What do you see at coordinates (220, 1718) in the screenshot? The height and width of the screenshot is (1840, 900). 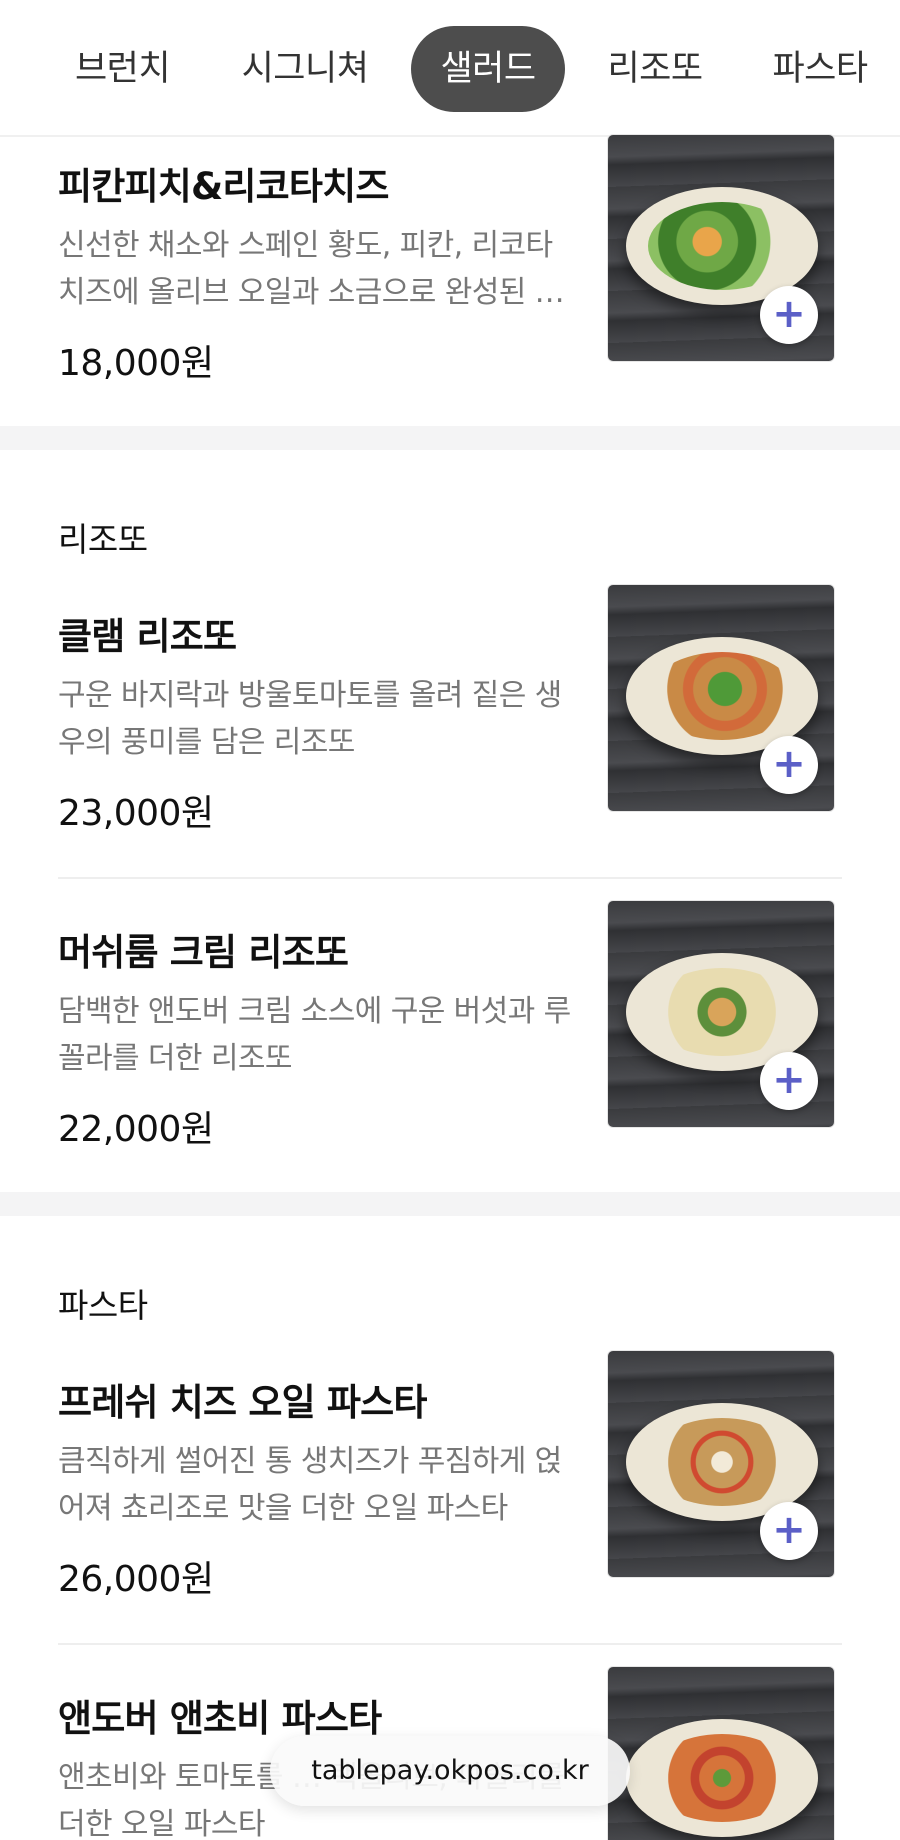 I see `menu-item-name: 앤도버 앤초비 파스타` at bounding box center [220, 1718].